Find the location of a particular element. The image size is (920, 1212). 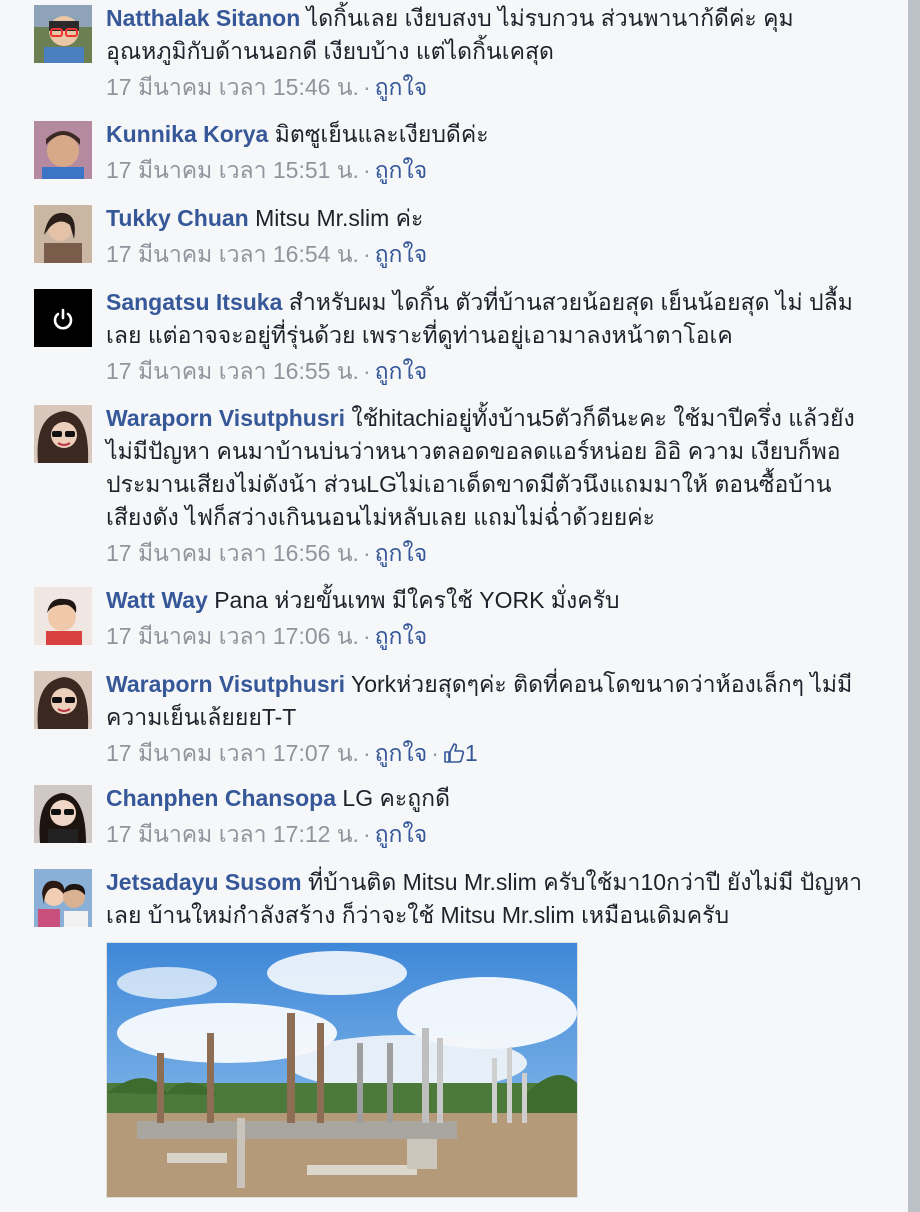

comment-timestamp: 17 มีนาคม เวลา 16:55 น. is located at coordinates (232, 371).